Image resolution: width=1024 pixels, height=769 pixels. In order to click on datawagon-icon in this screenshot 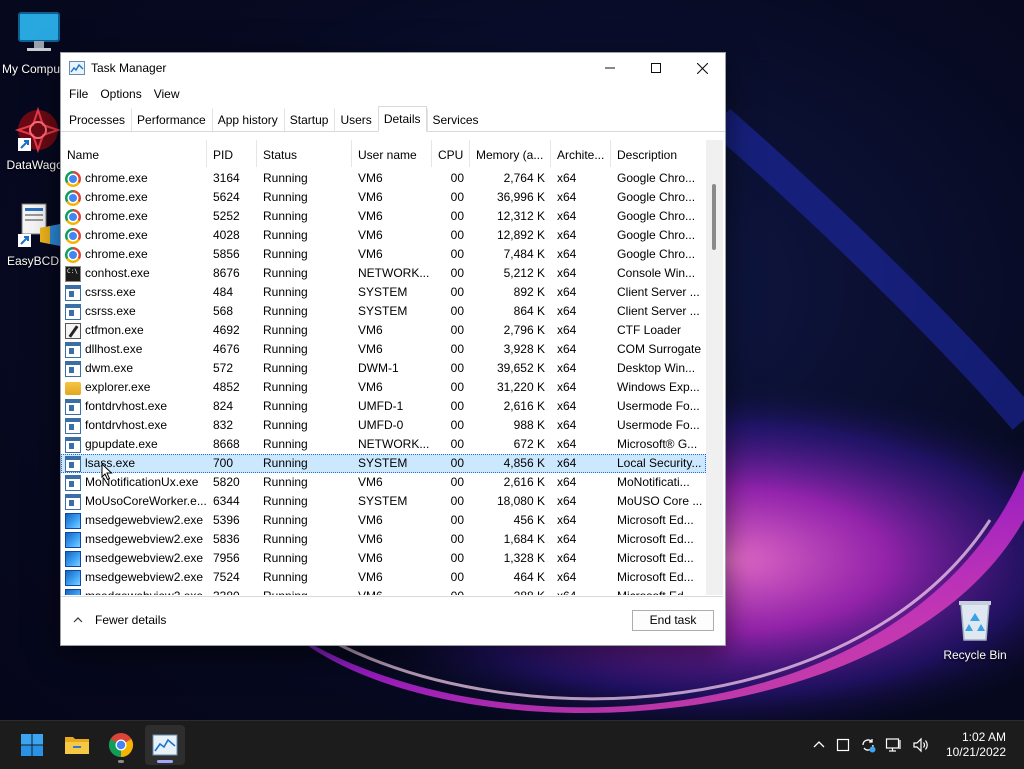, I will do `click(38, 130)`.